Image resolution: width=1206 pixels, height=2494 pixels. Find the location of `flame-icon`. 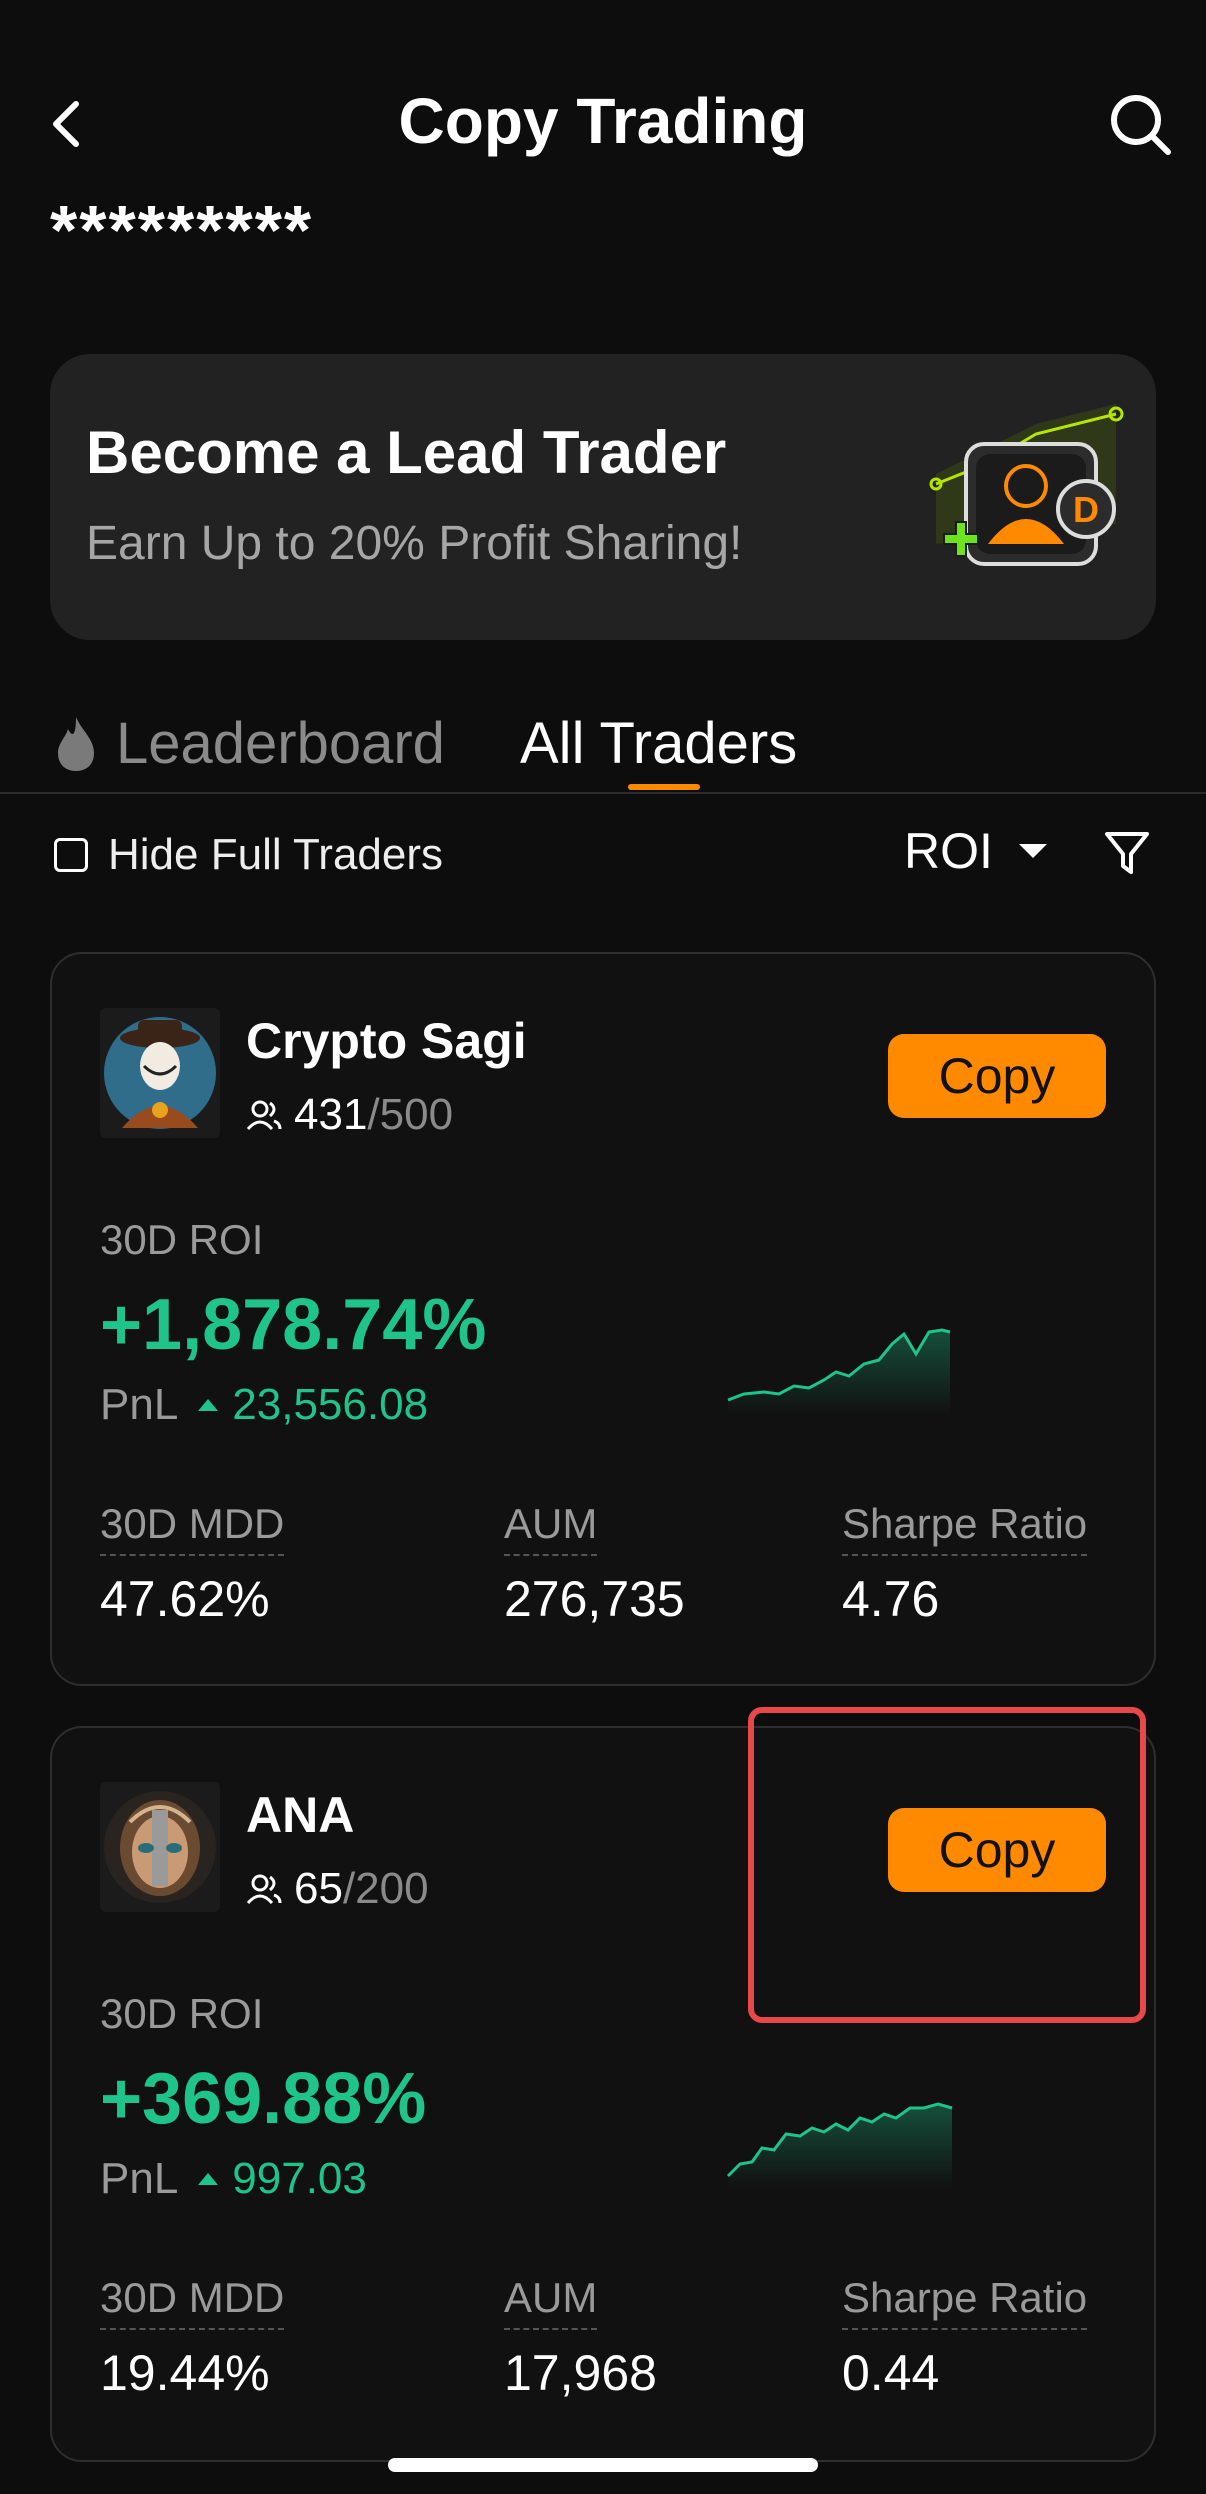

flame-icon is located at coordinates (76, 743).